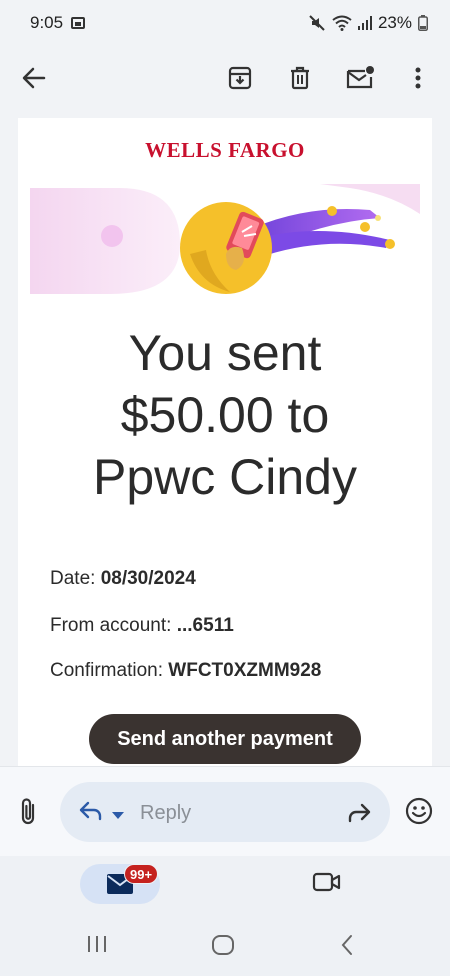  I want to click on recent-apps-icon, so click(97, 944).